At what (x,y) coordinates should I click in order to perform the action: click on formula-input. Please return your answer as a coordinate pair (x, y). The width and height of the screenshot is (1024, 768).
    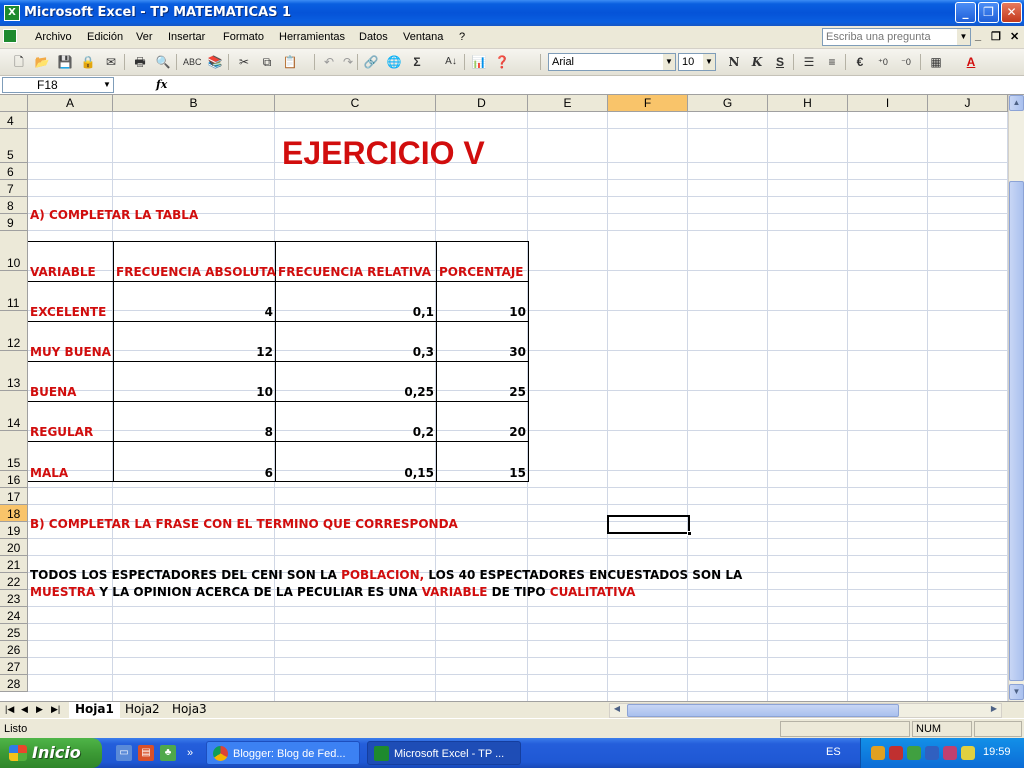
    Looking at the image, I should click on (597, 85).